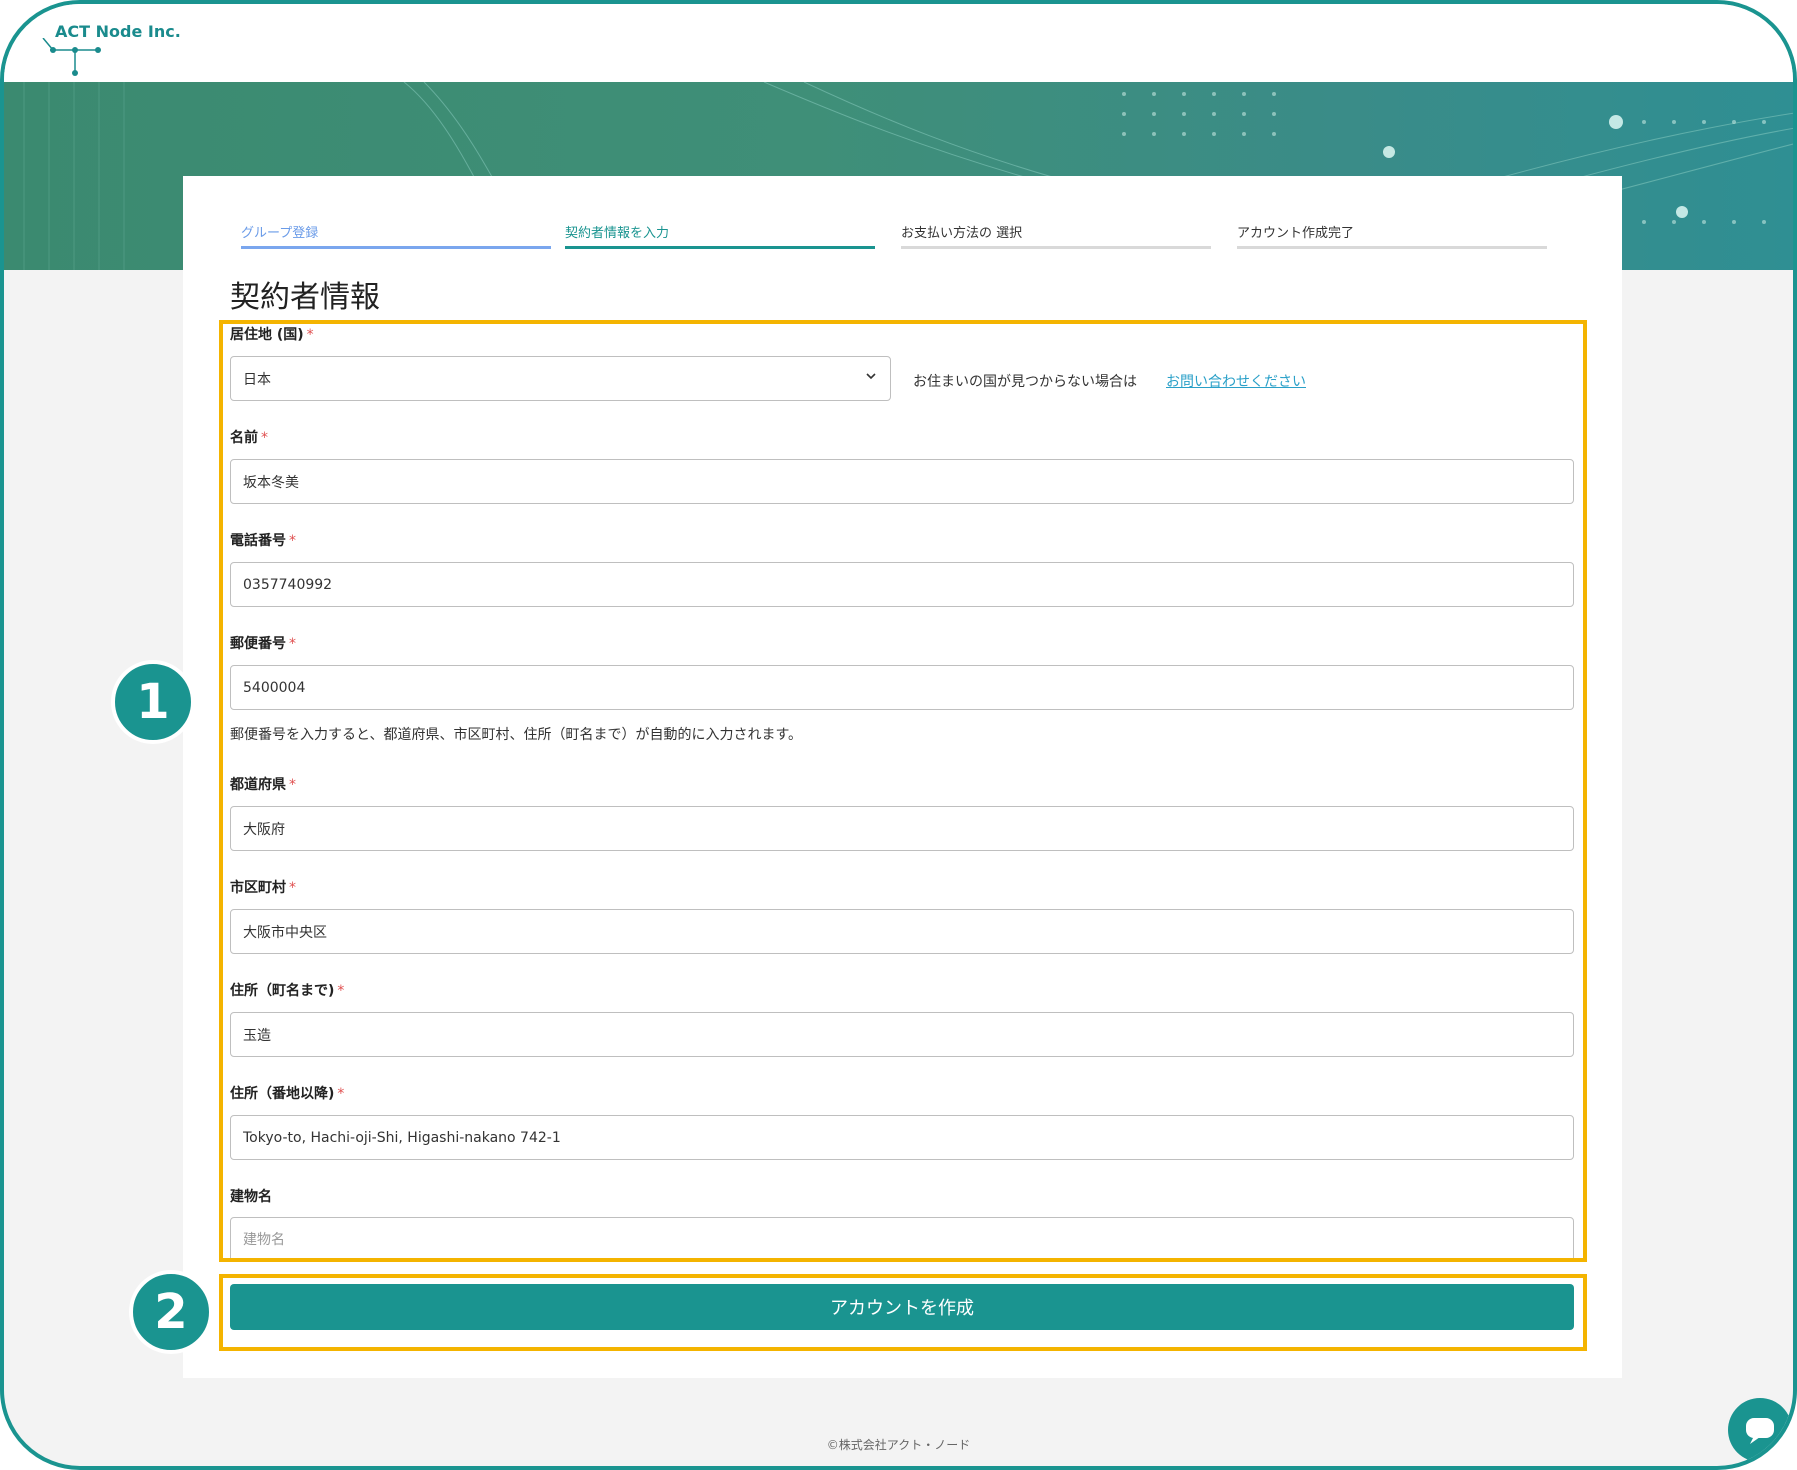  What do you see at coordinates (153, 702) in the screenshot?
I see `callout-badge-1: 1` at bounding box center [153, 702].